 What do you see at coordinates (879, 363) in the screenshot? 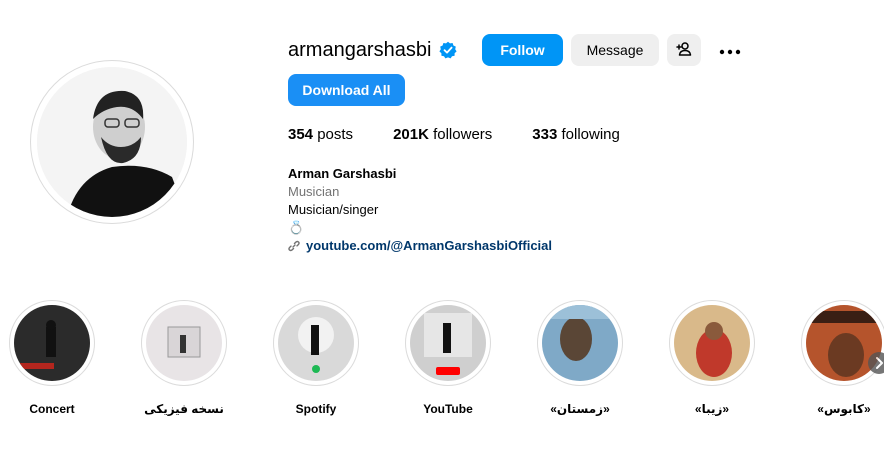
I see `chevron-right-icon` at bounding box center [879, 363].